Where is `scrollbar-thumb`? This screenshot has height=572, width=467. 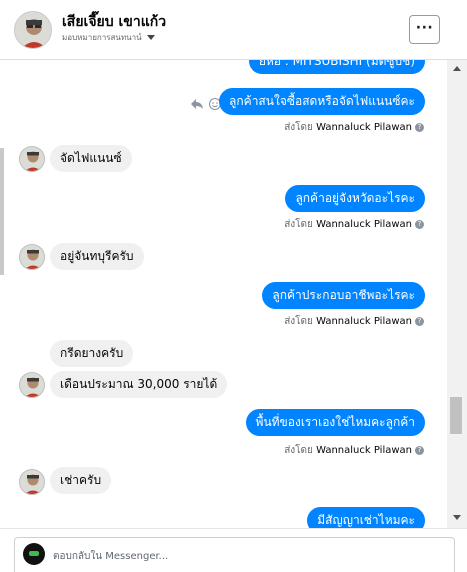
scrollbar-thumb is located at coordinates (456, 415).